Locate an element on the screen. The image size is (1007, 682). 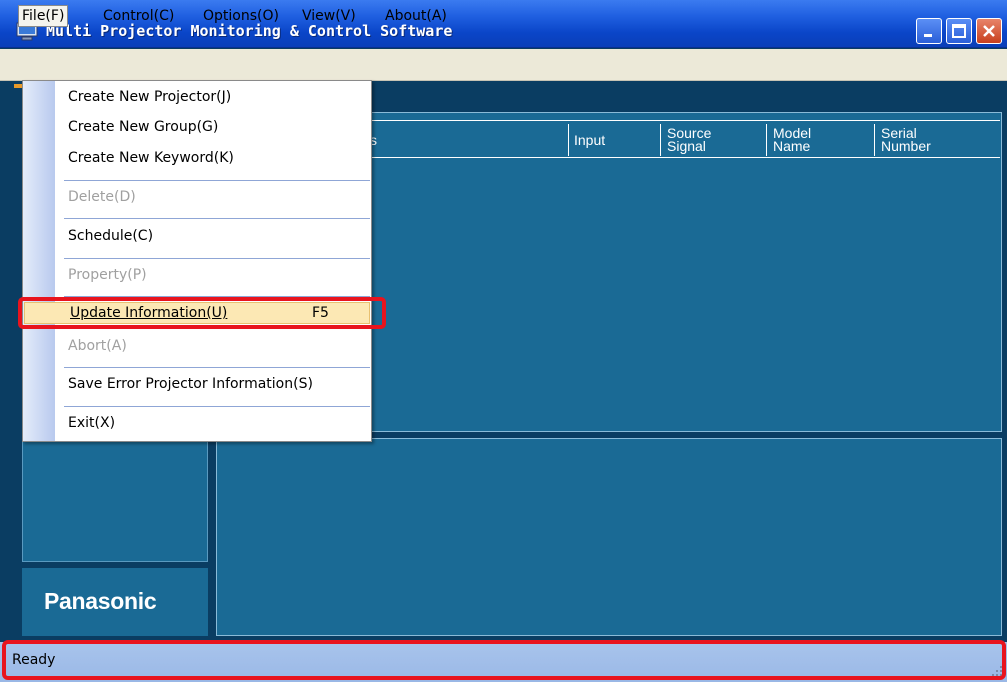
close-icon is located at coordinates (989, 31).